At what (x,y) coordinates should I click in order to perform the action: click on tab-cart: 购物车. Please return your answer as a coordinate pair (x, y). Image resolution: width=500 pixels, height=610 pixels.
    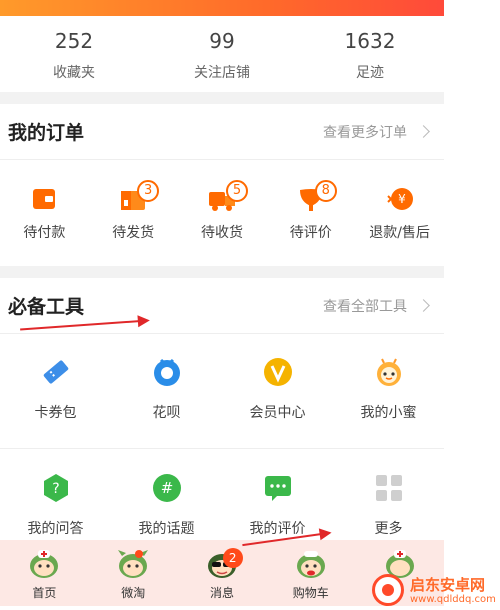
    Looking at the image, I should click on (310, 573).